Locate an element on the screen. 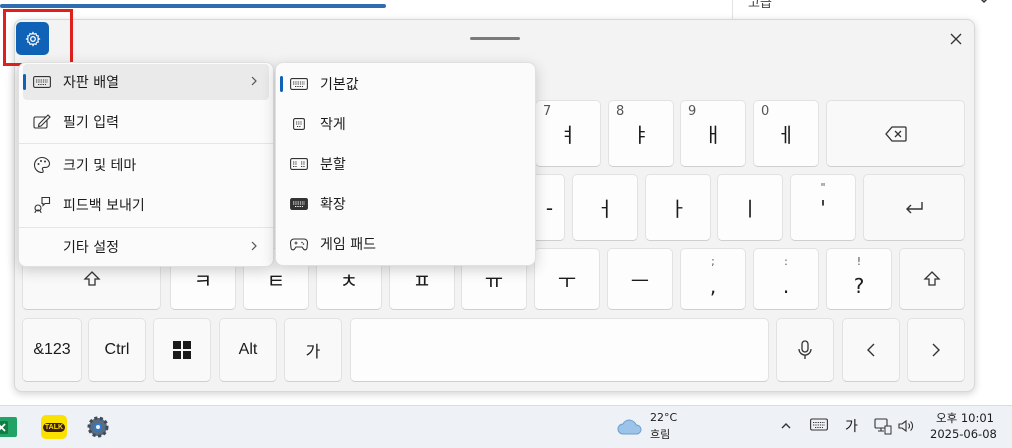 The width and height of the screenshot is (1012, 448). key-shift-label: " is located at coordinates (823, 187).